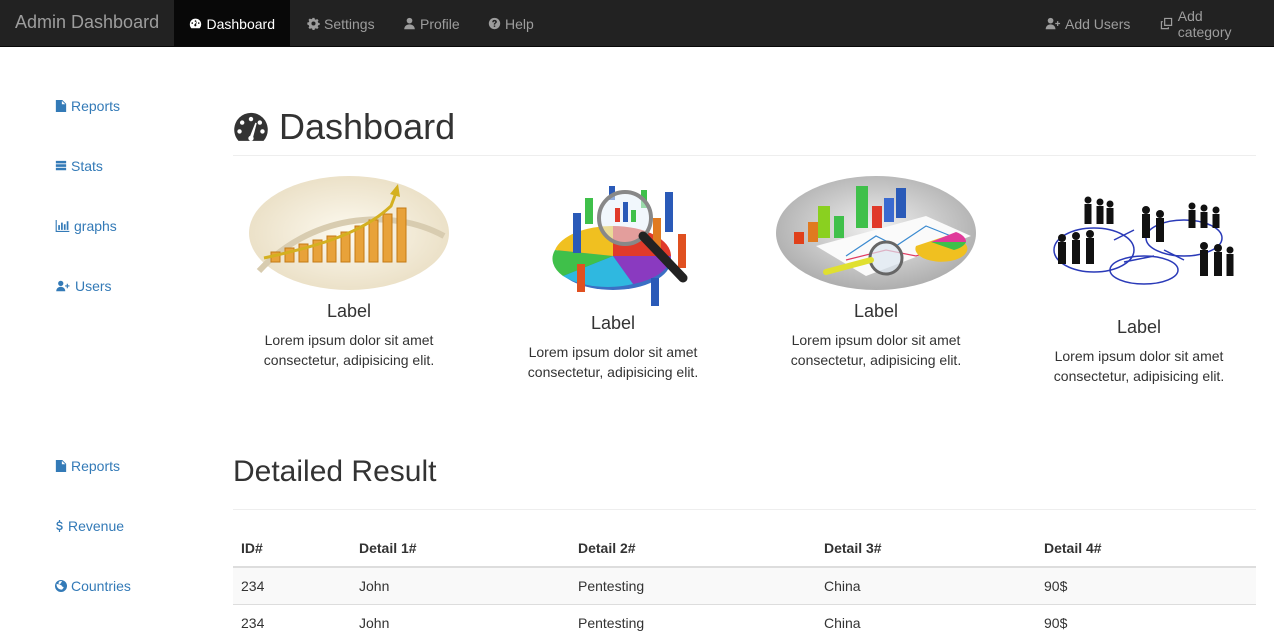 The height and width of the screenshot is (641, 1274). Describe the element at coordinates (926, 548) in the screenshot. I see `column-header: Detail 3#` at that location.